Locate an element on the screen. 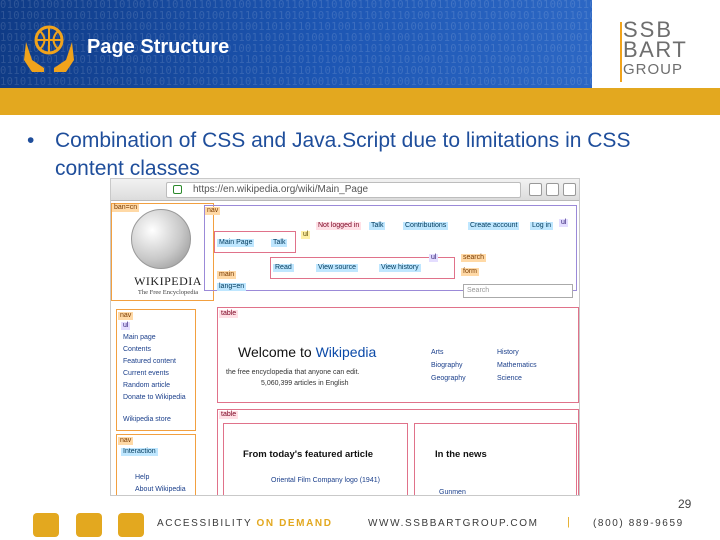  sidebar-item-random-article: Random article is located at coordinates (146, 385).